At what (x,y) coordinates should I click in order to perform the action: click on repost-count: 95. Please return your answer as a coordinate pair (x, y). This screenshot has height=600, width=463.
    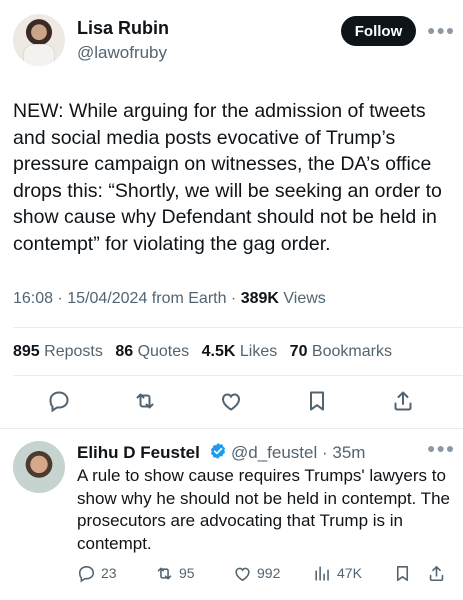
    Looking at the image, I should click on (187, 573).